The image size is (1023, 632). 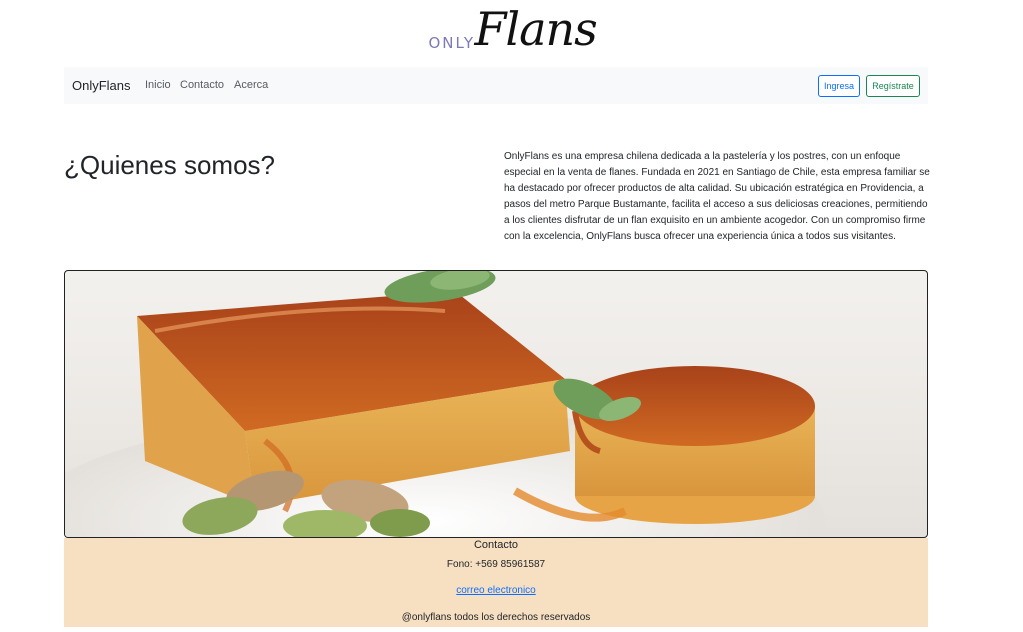 I want to click on logo-prefix: ONLY, so click(x=452, y=43).